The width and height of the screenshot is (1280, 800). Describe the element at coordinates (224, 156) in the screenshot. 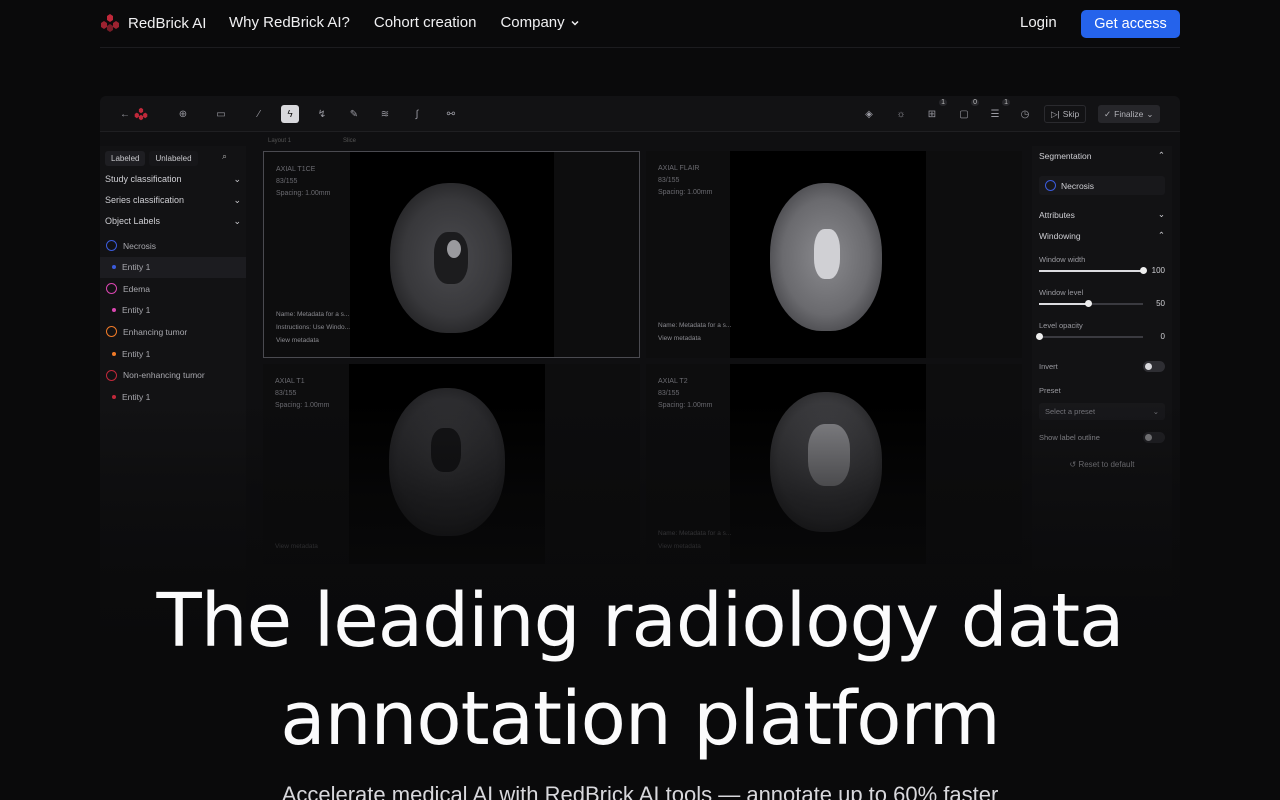

I see `search-icon: ⌕` at that location.